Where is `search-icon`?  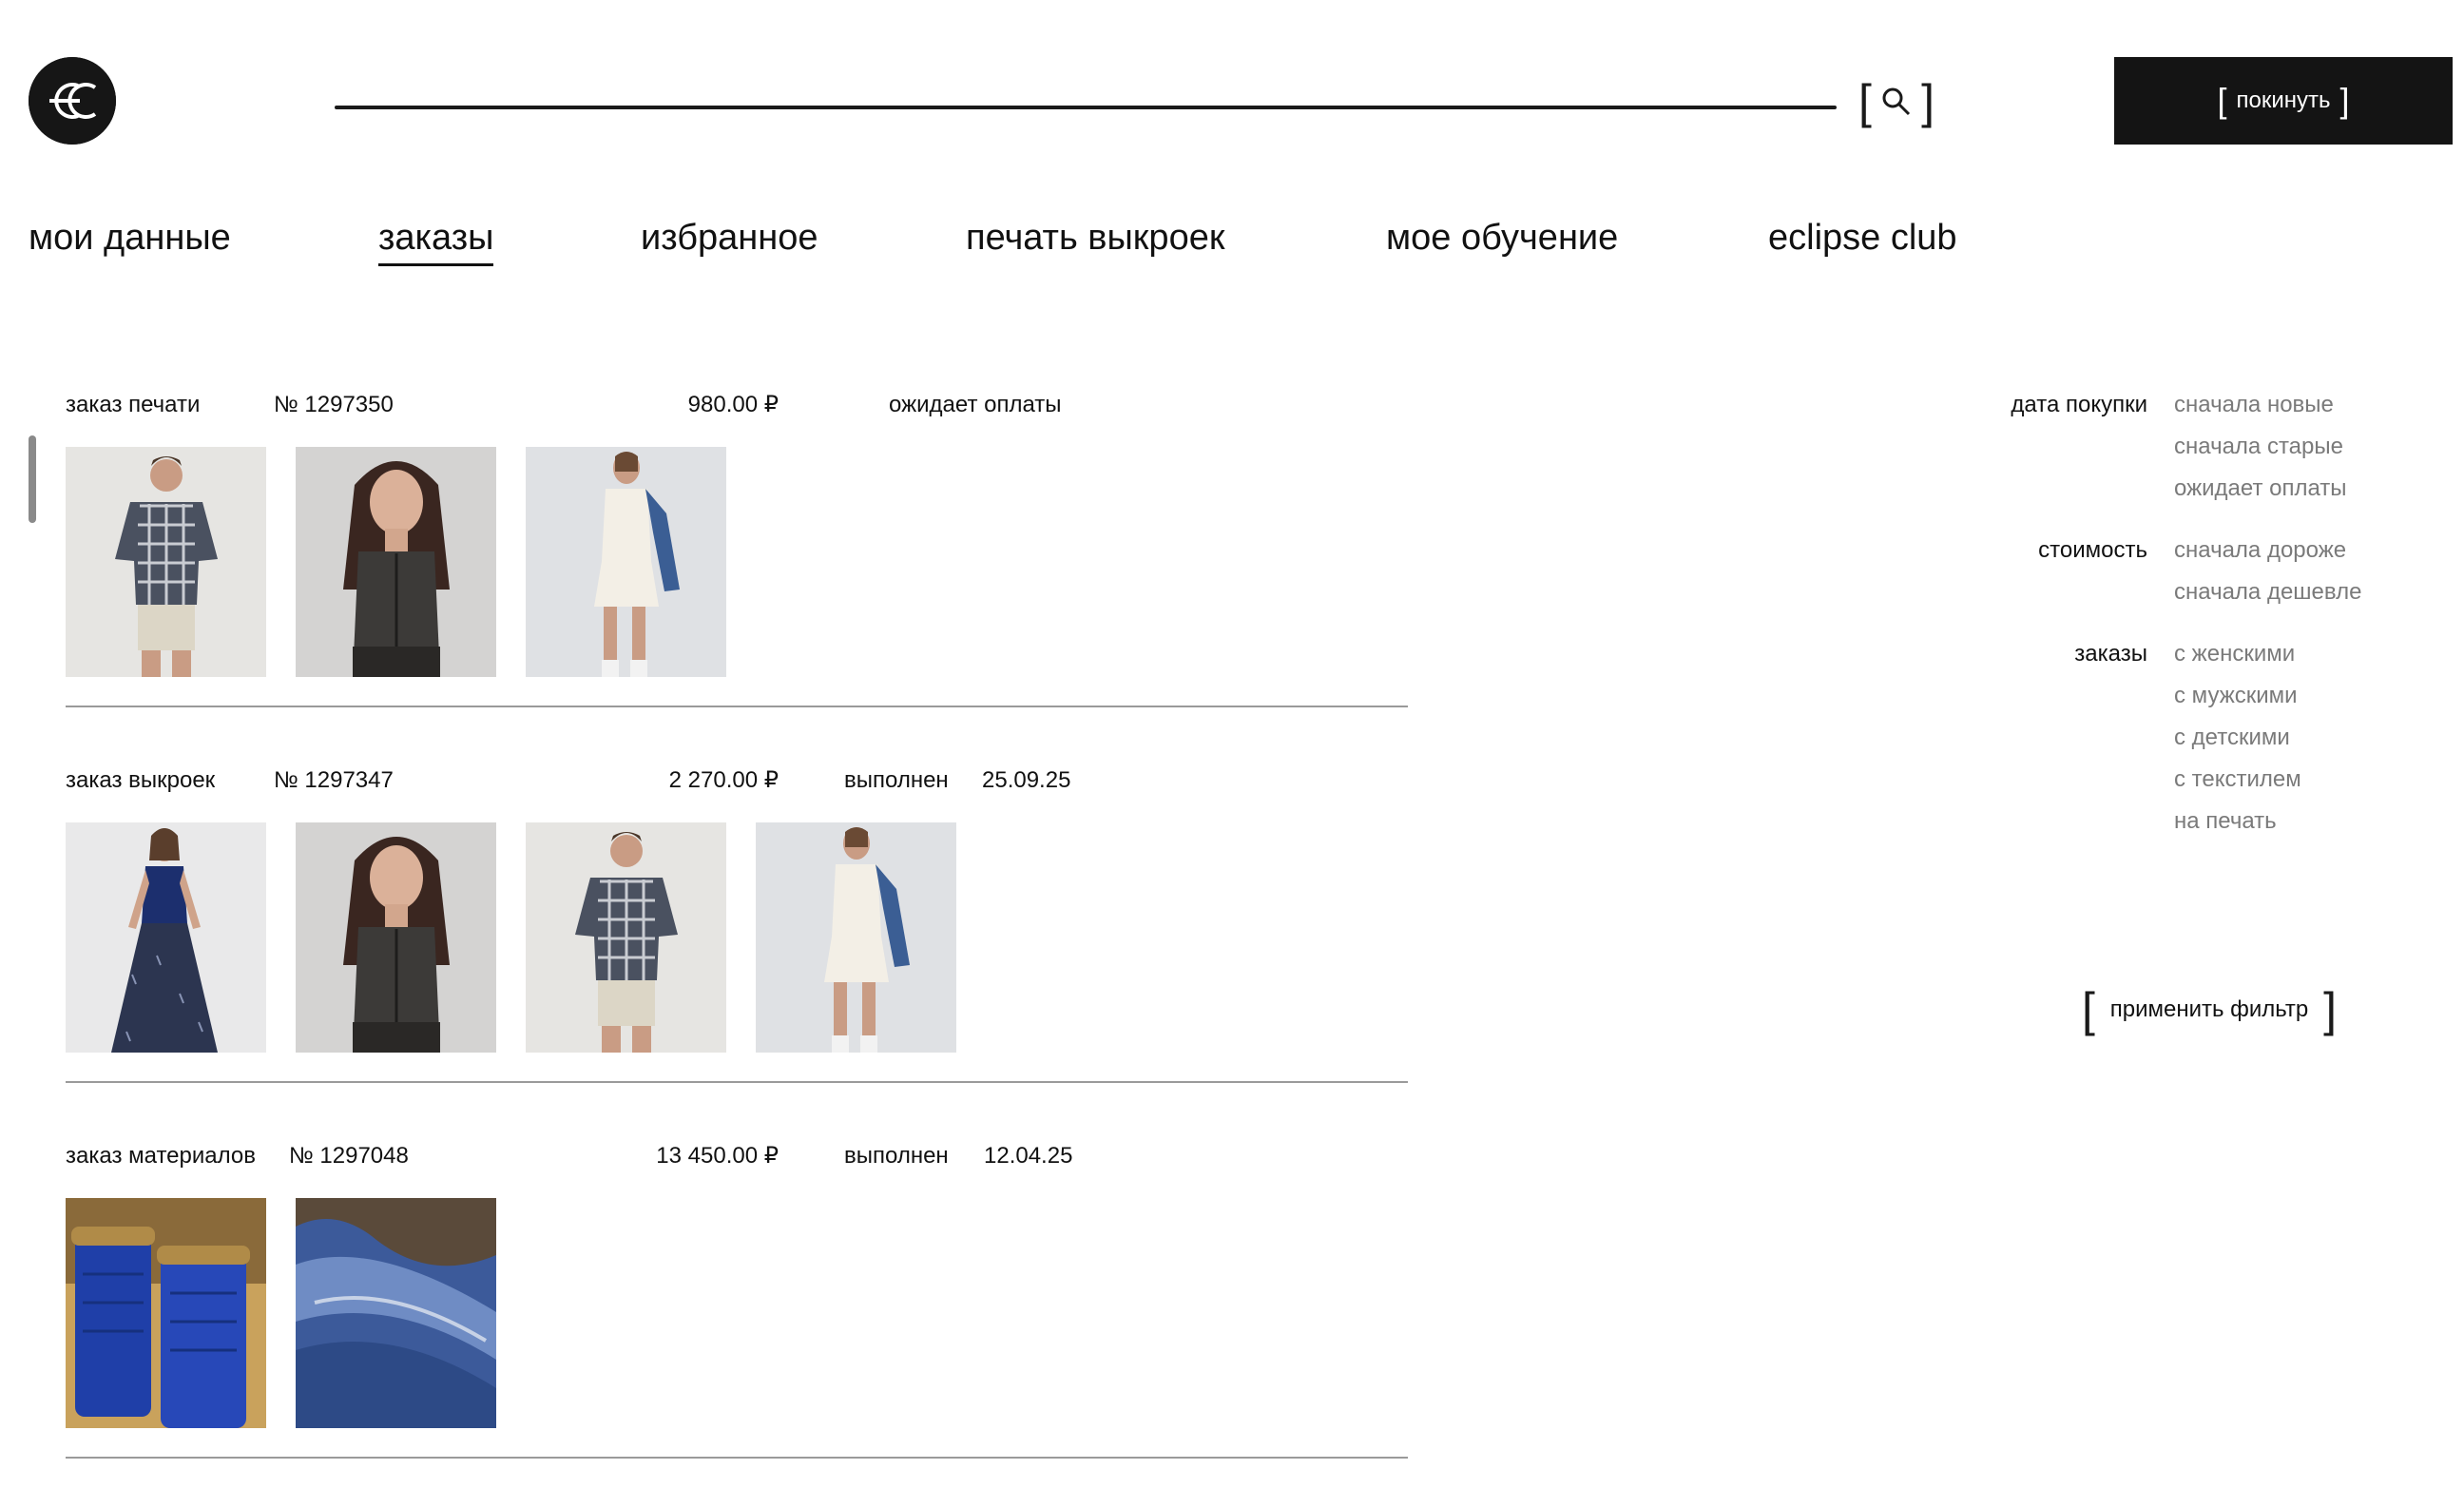 search-icon is located at coordinates (1896, 101).